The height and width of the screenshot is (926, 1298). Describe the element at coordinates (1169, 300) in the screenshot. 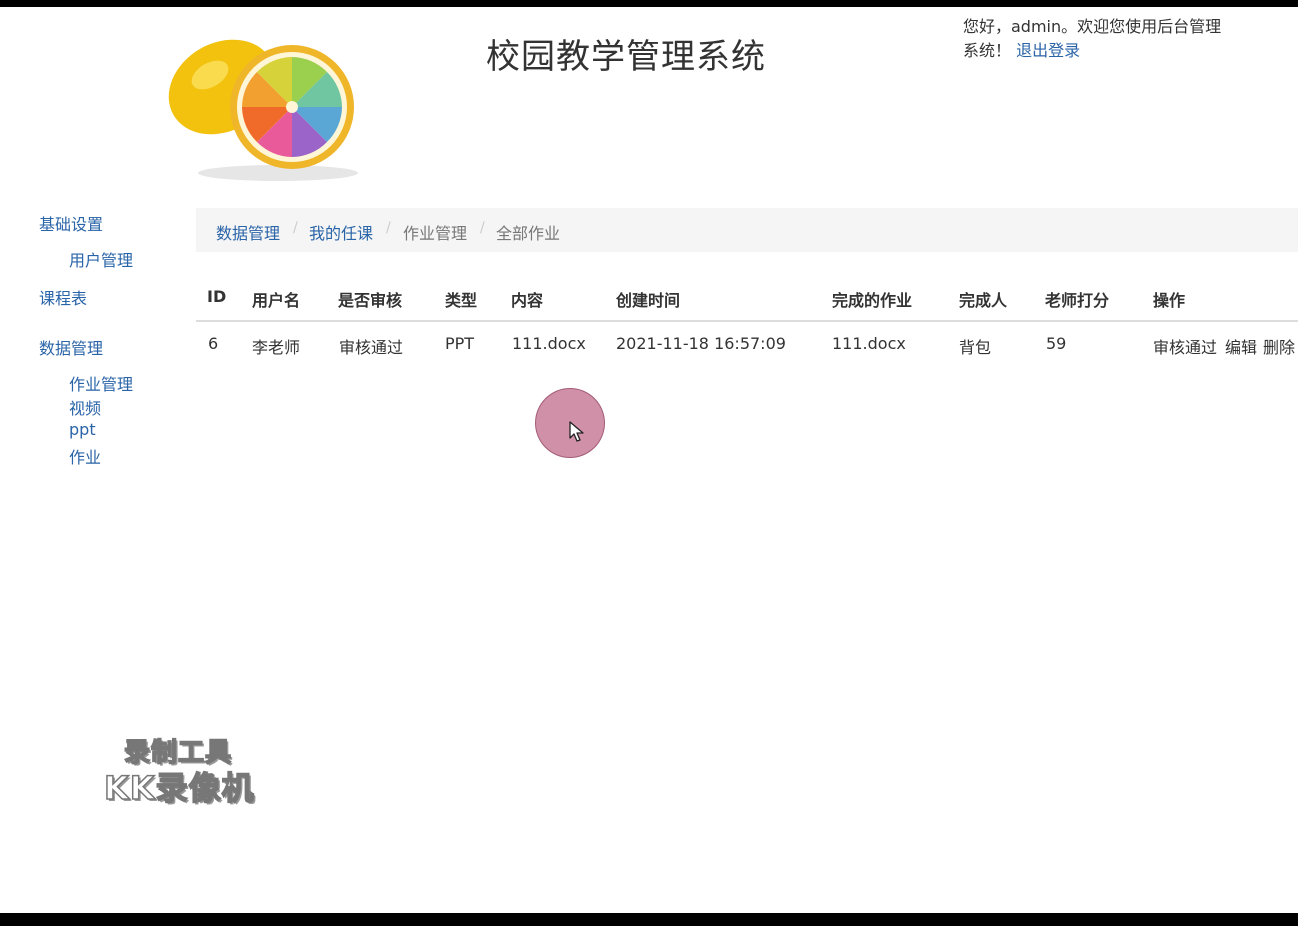

I see `column-header-actions: 操作` at that location.